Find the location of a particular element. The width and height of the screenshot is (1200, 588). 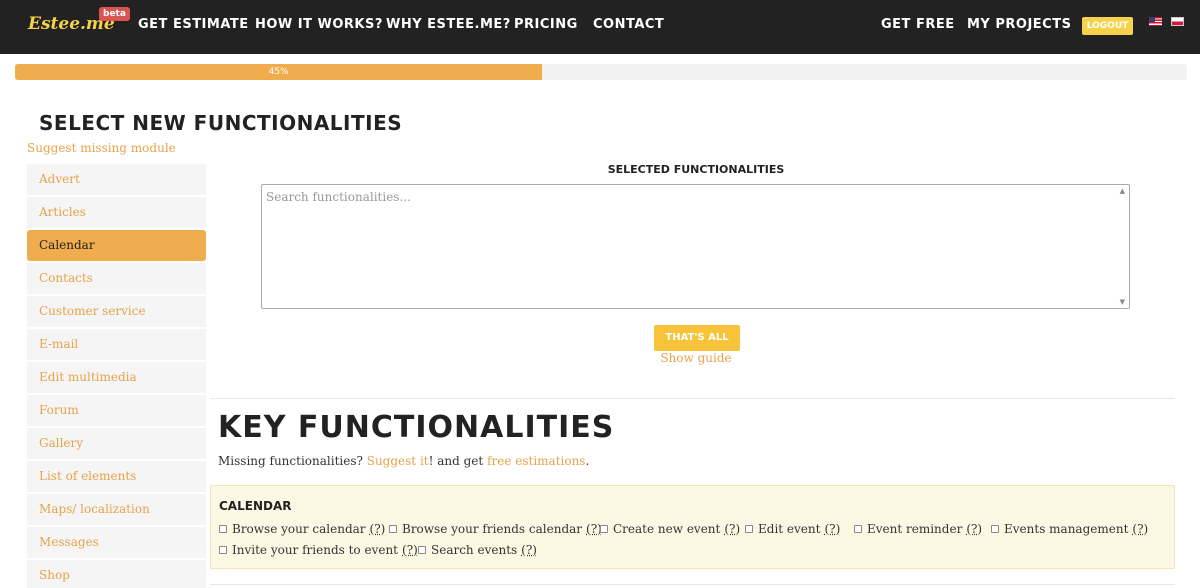

function-option: Invite your friends to event (?) is located at coordinates (318, 550).